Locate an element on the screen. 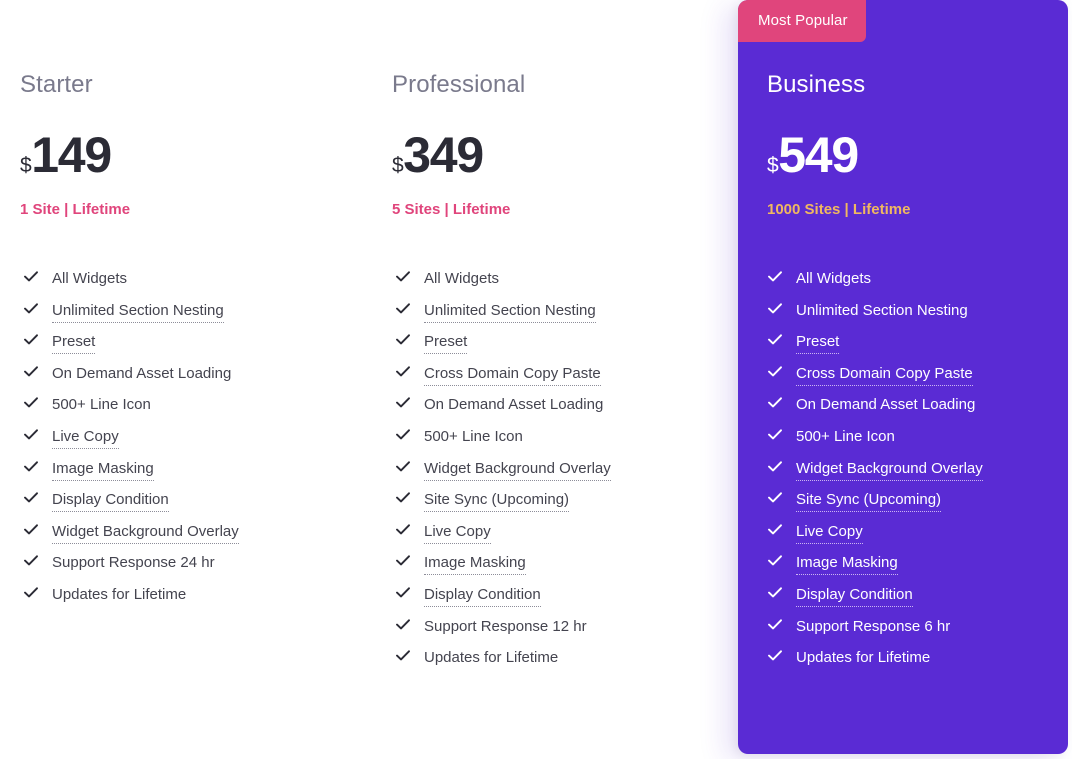 This screenshot has width=1072, height=759. feature-label: Updates for Lifetime is located at coordinates (119, 594).